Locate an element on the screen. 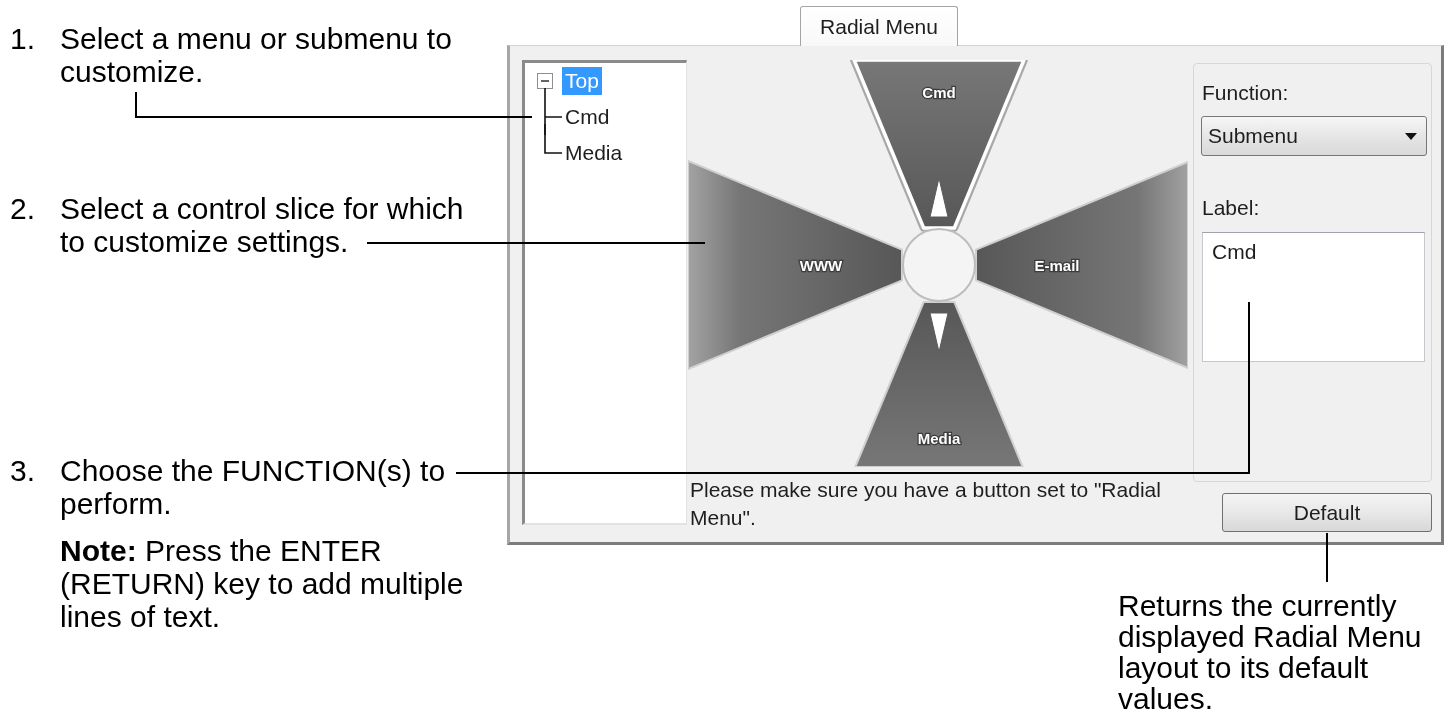 The height and width of the screenshot is (715, 1448). tree-item: Cmd is located at coordinates (587, 117).